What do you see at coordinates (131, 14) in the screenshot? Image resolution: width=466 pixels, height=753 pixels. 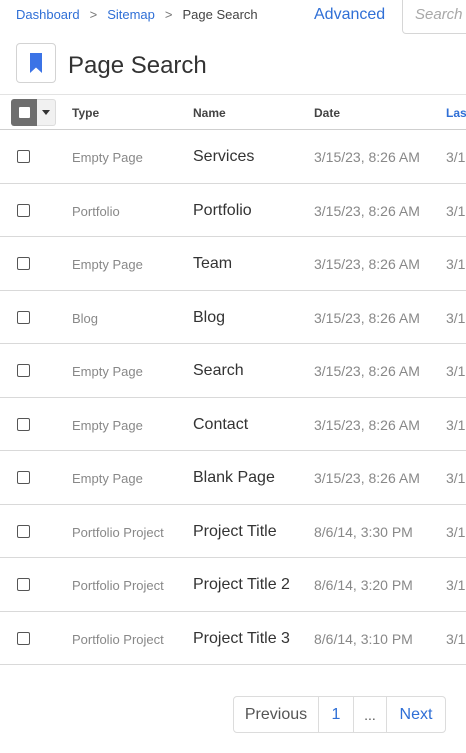 I see `breadcrumb-sitemap-link: Sitemap` at bounding box center [131, 14].